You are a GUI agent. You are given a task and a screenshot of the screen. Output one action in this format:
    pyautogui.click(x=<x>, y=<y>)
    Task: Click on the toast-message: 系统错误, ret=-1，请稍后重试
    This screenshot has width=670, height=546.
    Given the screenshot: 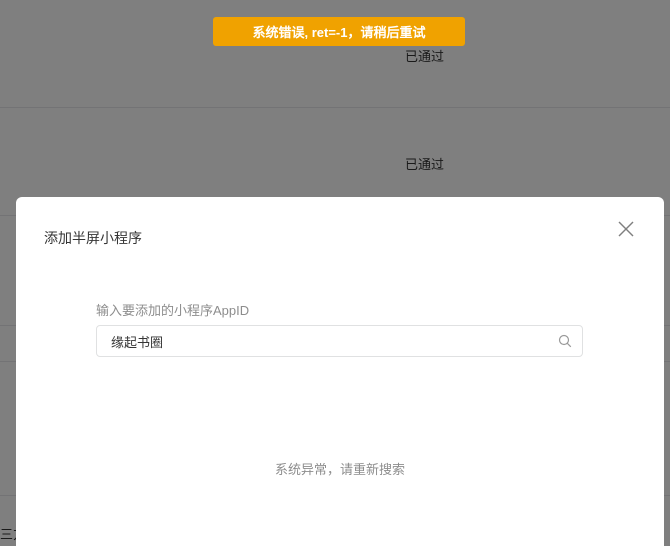 What is the action you would take?
    pyautogui.click(x=339, y=32)
    